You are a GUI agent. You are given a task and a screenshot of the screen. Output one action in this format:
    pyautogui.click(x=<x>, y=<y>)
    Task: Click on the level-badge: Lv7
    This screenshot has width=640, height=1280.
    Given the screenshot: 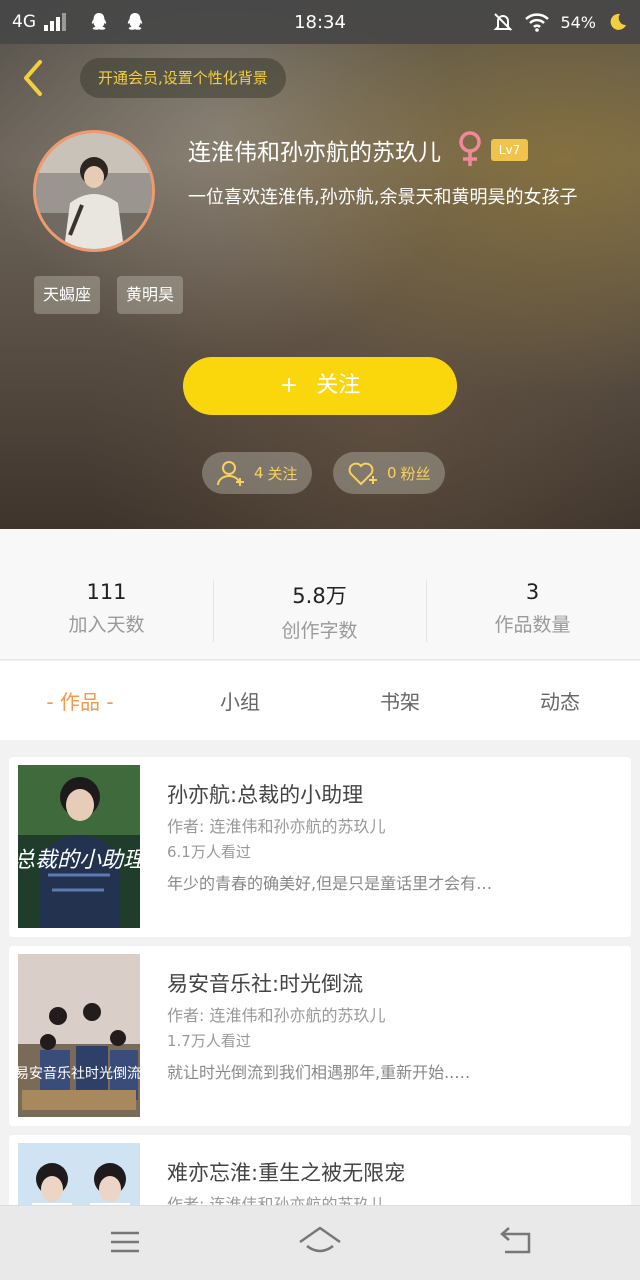 What is the action you would take?
    pyautogui.click(x=509, y=150)
    